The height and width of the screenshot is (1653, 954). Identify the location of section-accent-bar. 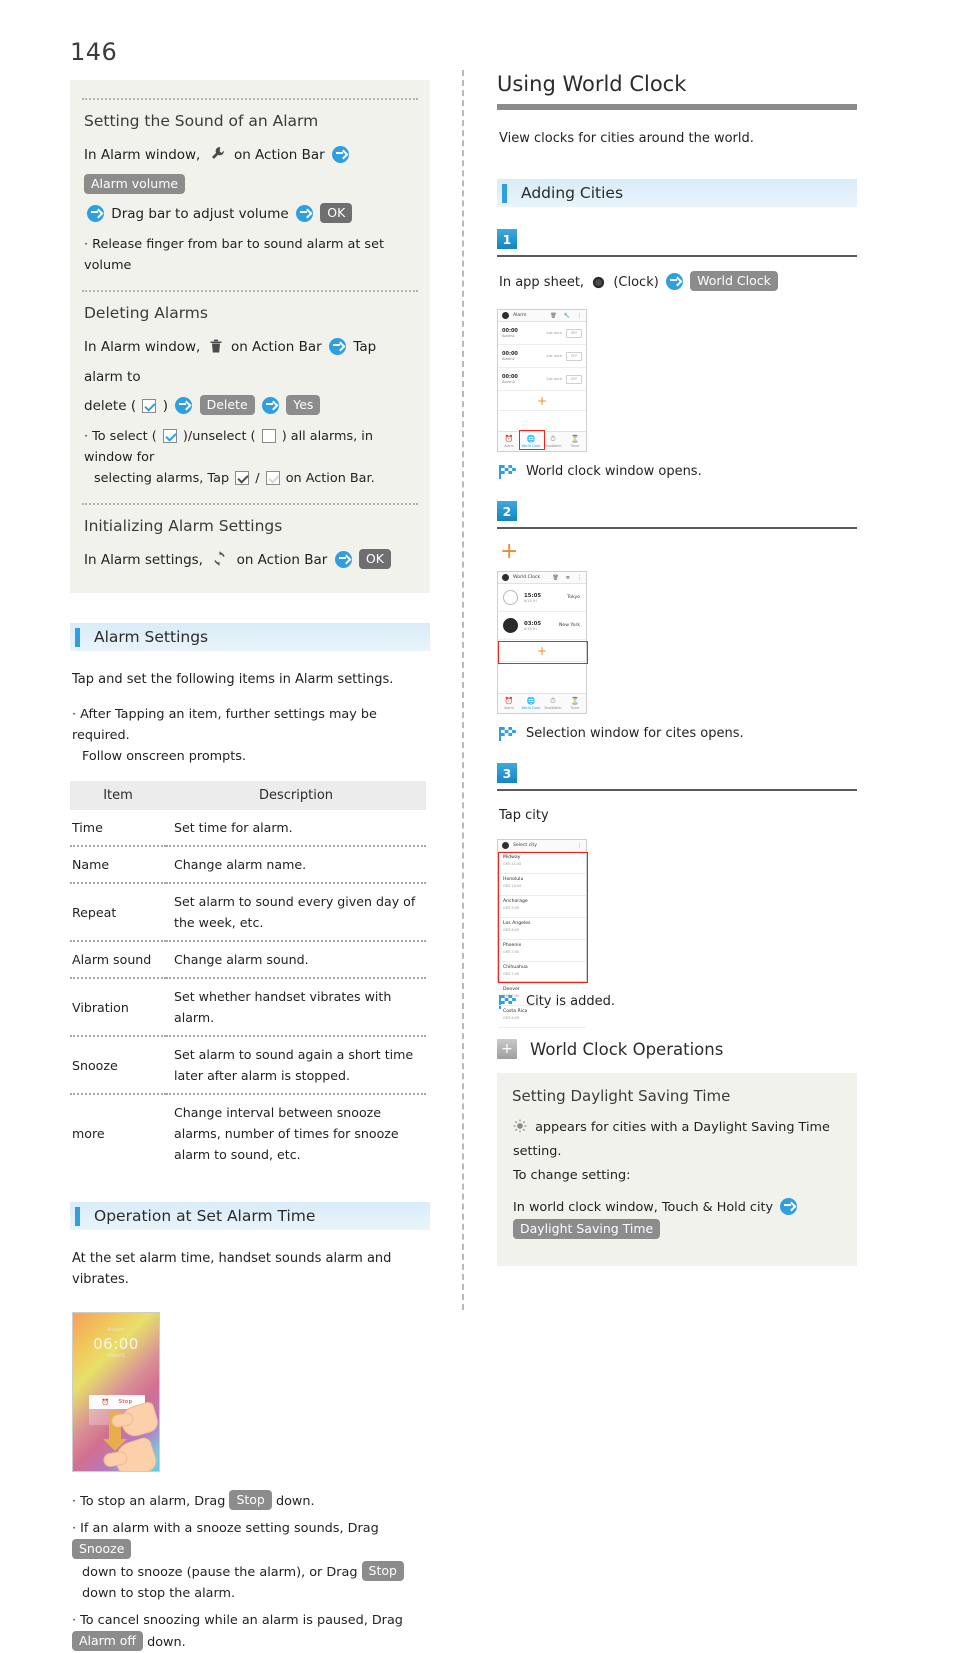
(504, 193).